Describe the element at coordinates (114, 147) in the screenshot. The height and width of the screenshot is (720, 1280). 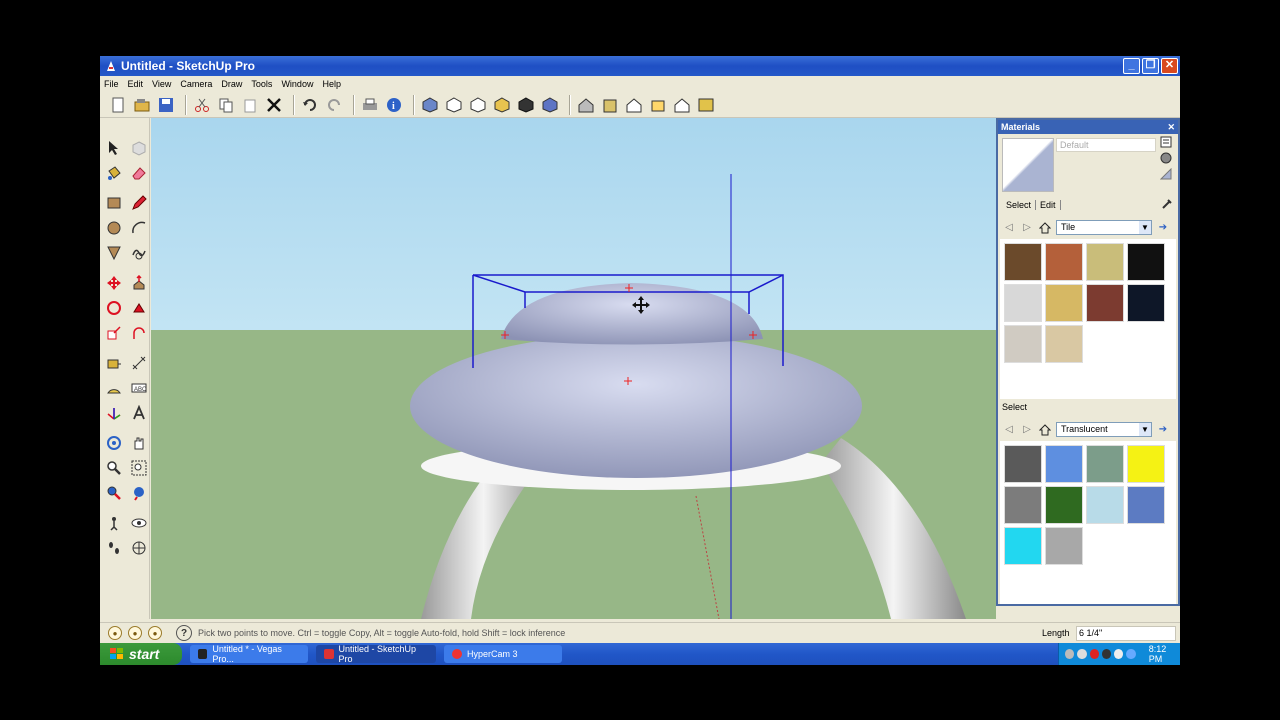
I see `select-tool-icon` at that location.